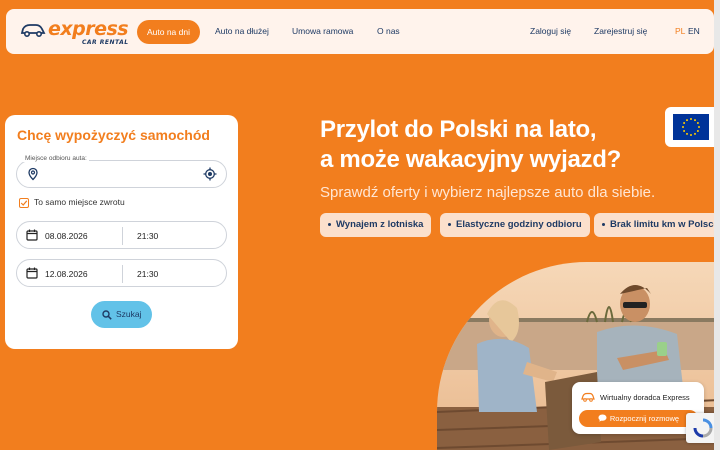  Describe the element at coordinates (242, 31) in the screenshot. I see `nav-auto-na-dluzej: Auto na dłużej` at that location.